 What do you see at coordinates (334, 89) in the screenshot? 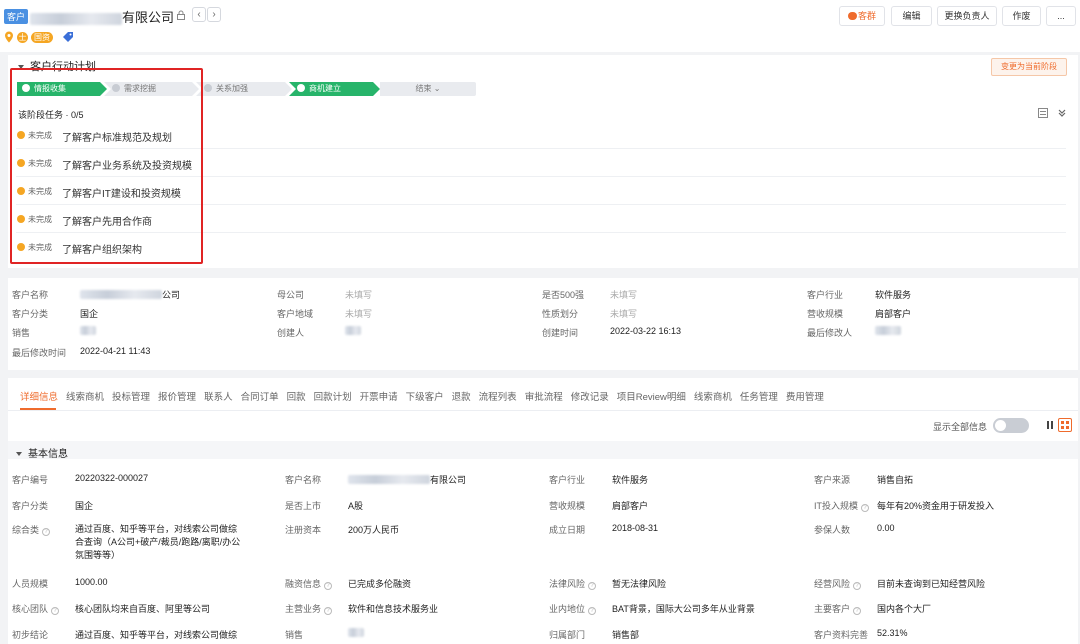
I see `stage-step-4: 商机建立` at bounding box center [334, 89].